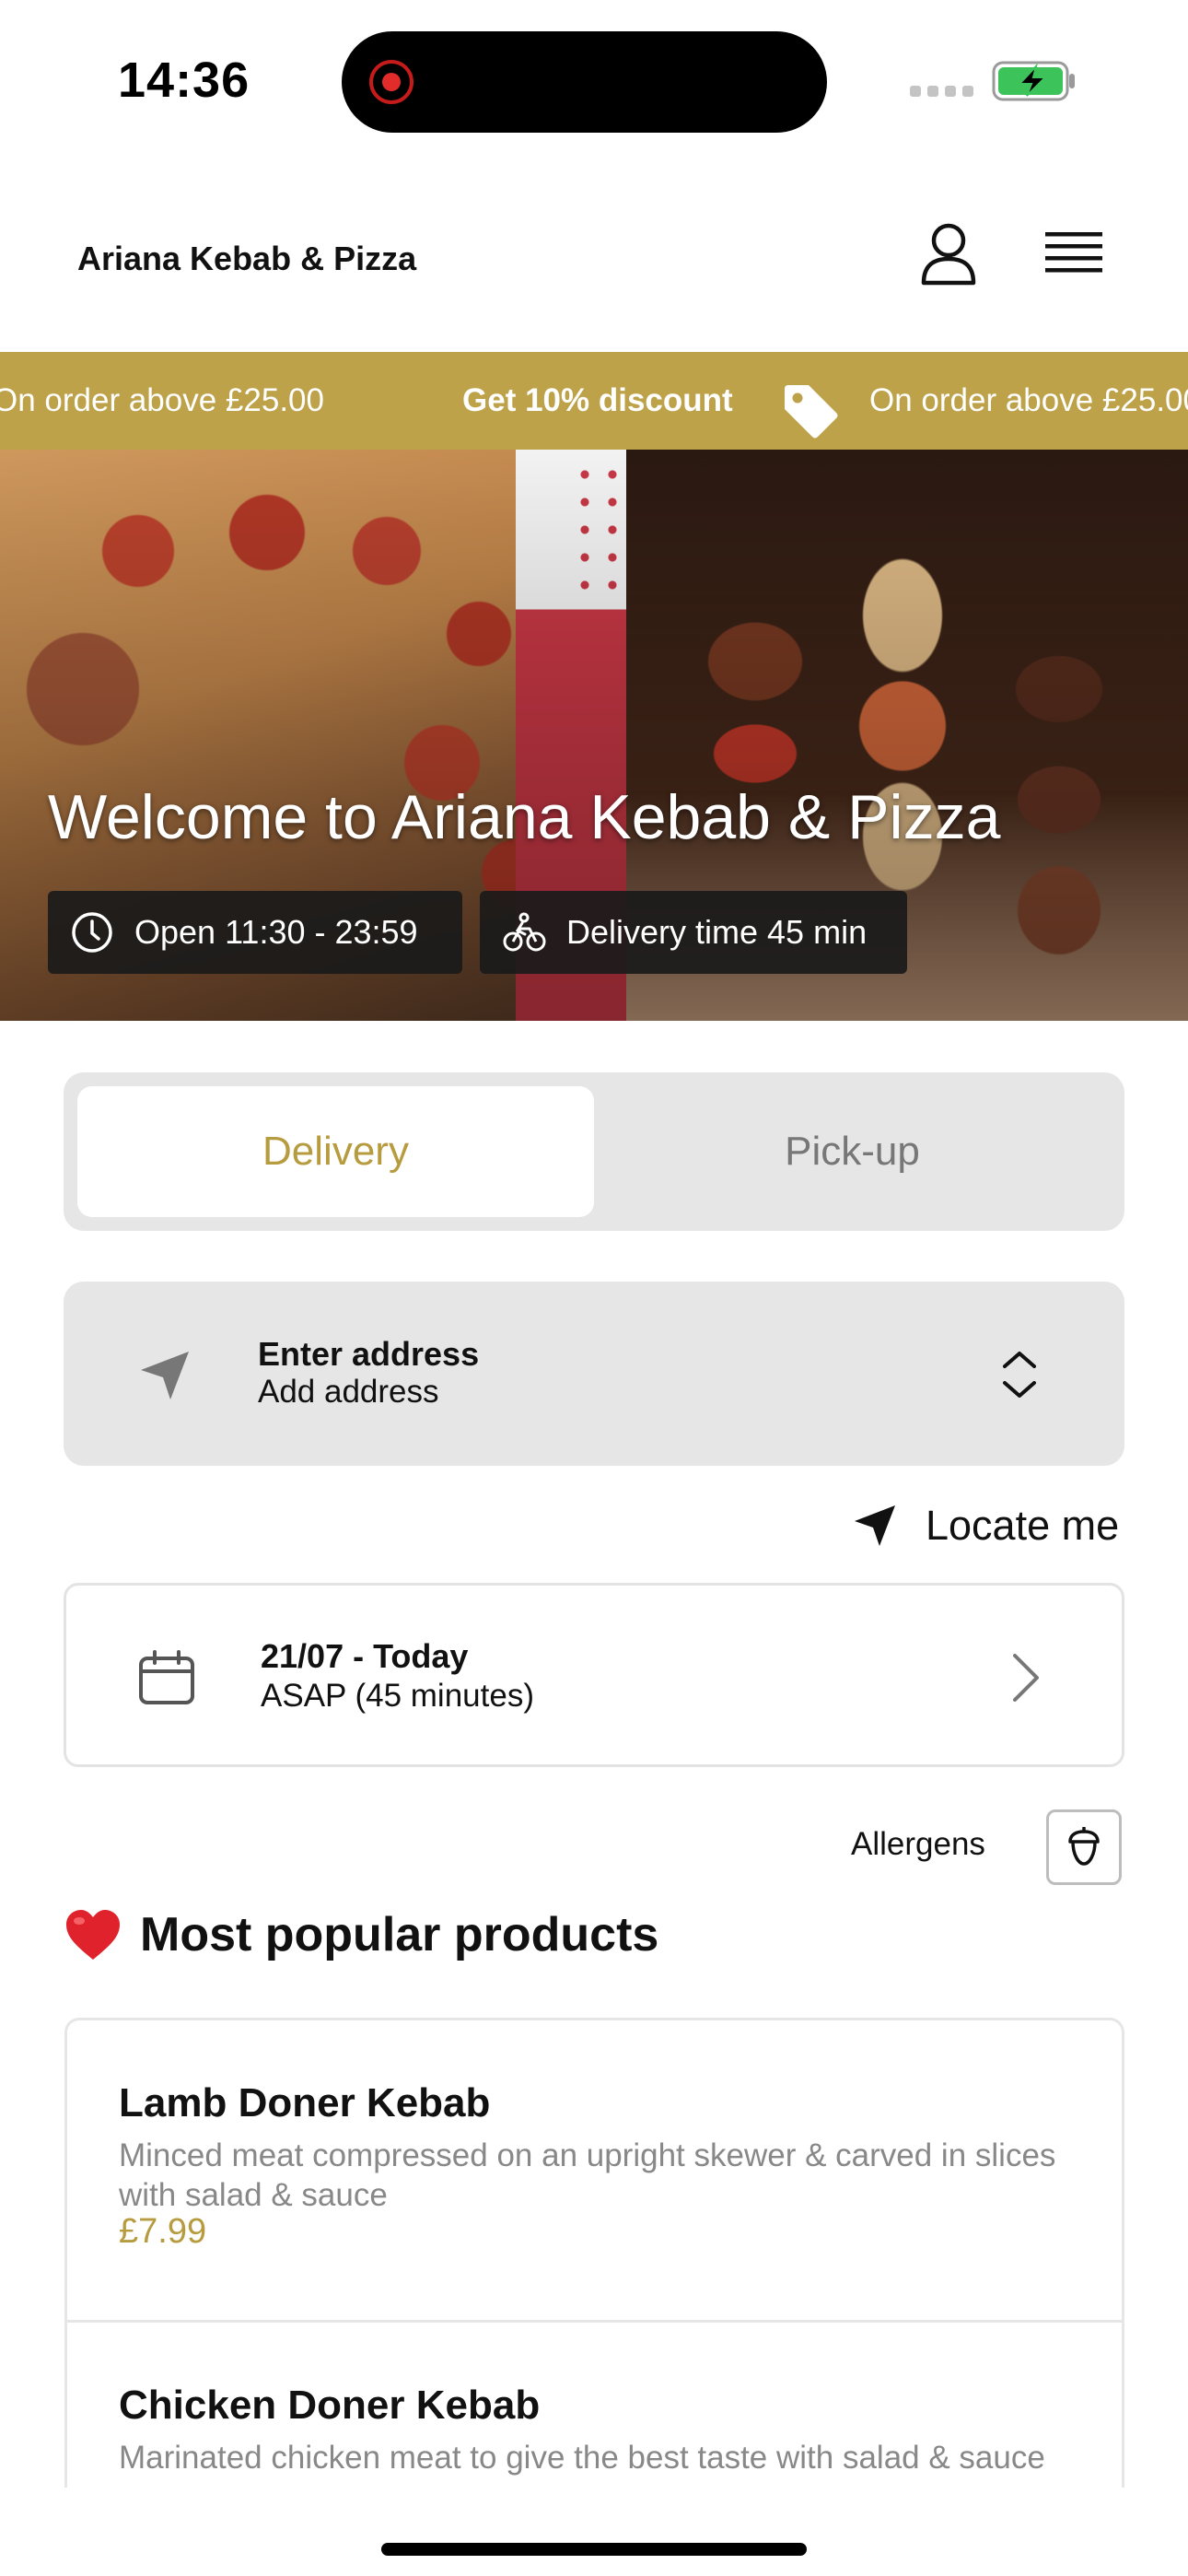 The image size is (1188, 2576). I want to click on cellular-signal-icon, so click(941, 91).